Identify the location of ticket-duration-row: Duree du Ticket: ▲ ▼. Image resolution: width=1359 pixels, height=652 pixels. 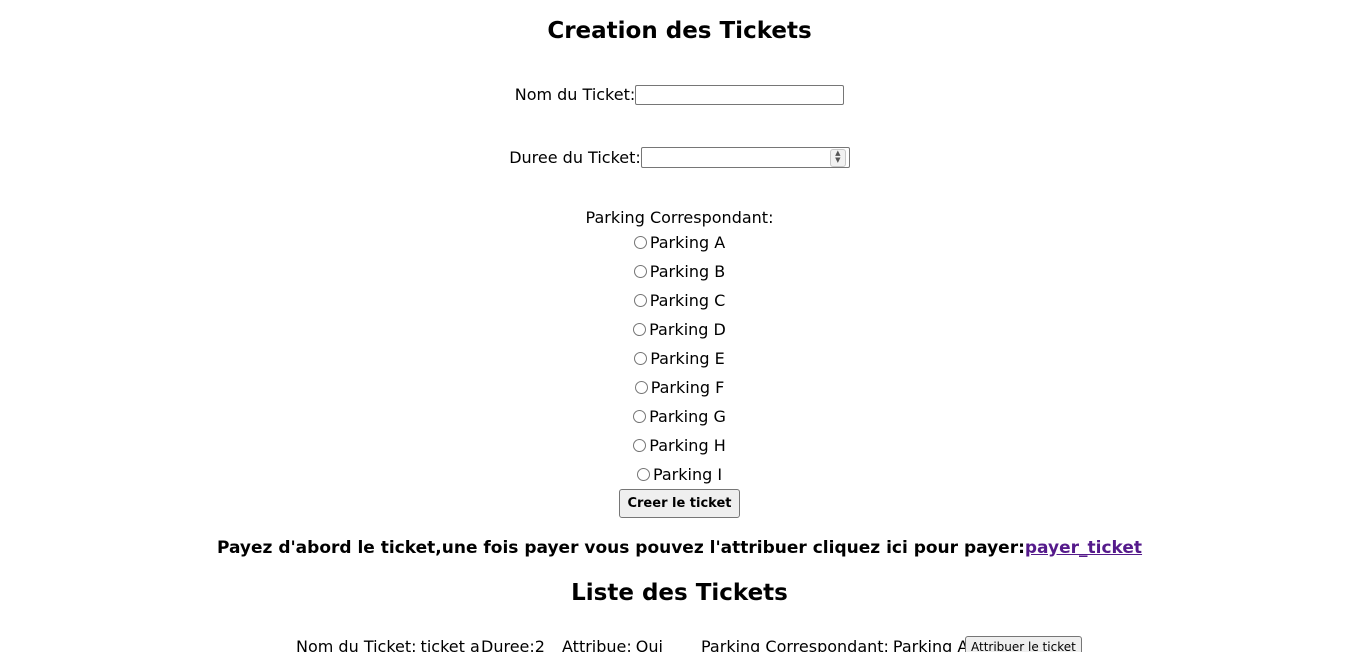
(679, 157).